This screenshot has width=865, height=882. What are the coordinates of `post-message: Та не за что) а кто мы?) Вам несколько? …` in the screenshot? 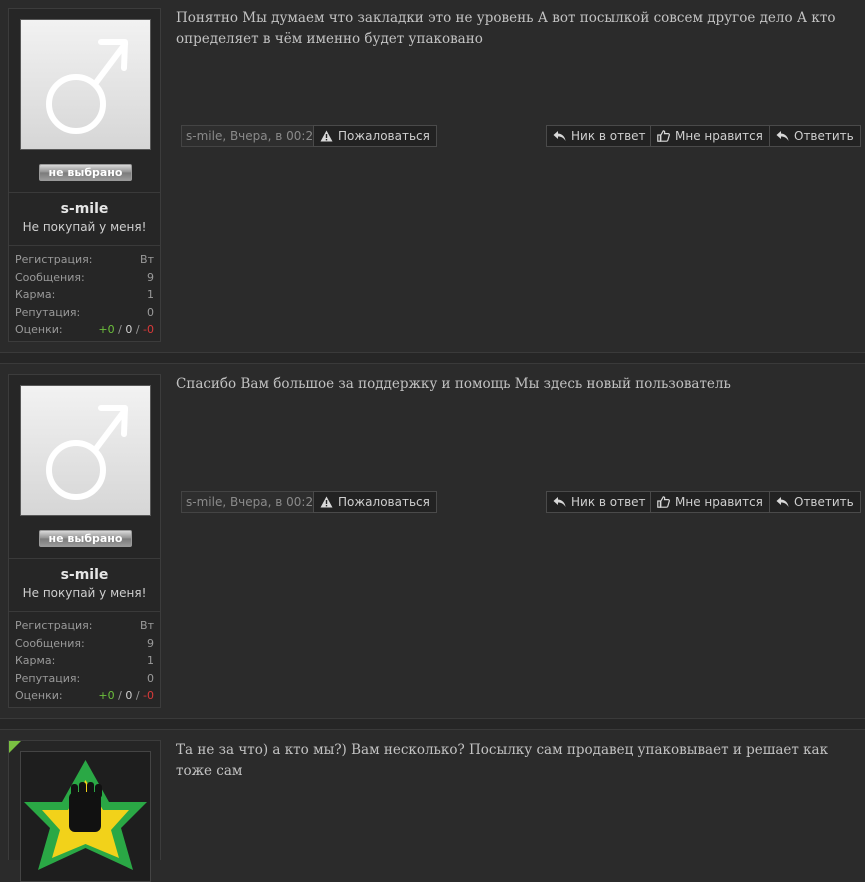 It's located at (502, 760).